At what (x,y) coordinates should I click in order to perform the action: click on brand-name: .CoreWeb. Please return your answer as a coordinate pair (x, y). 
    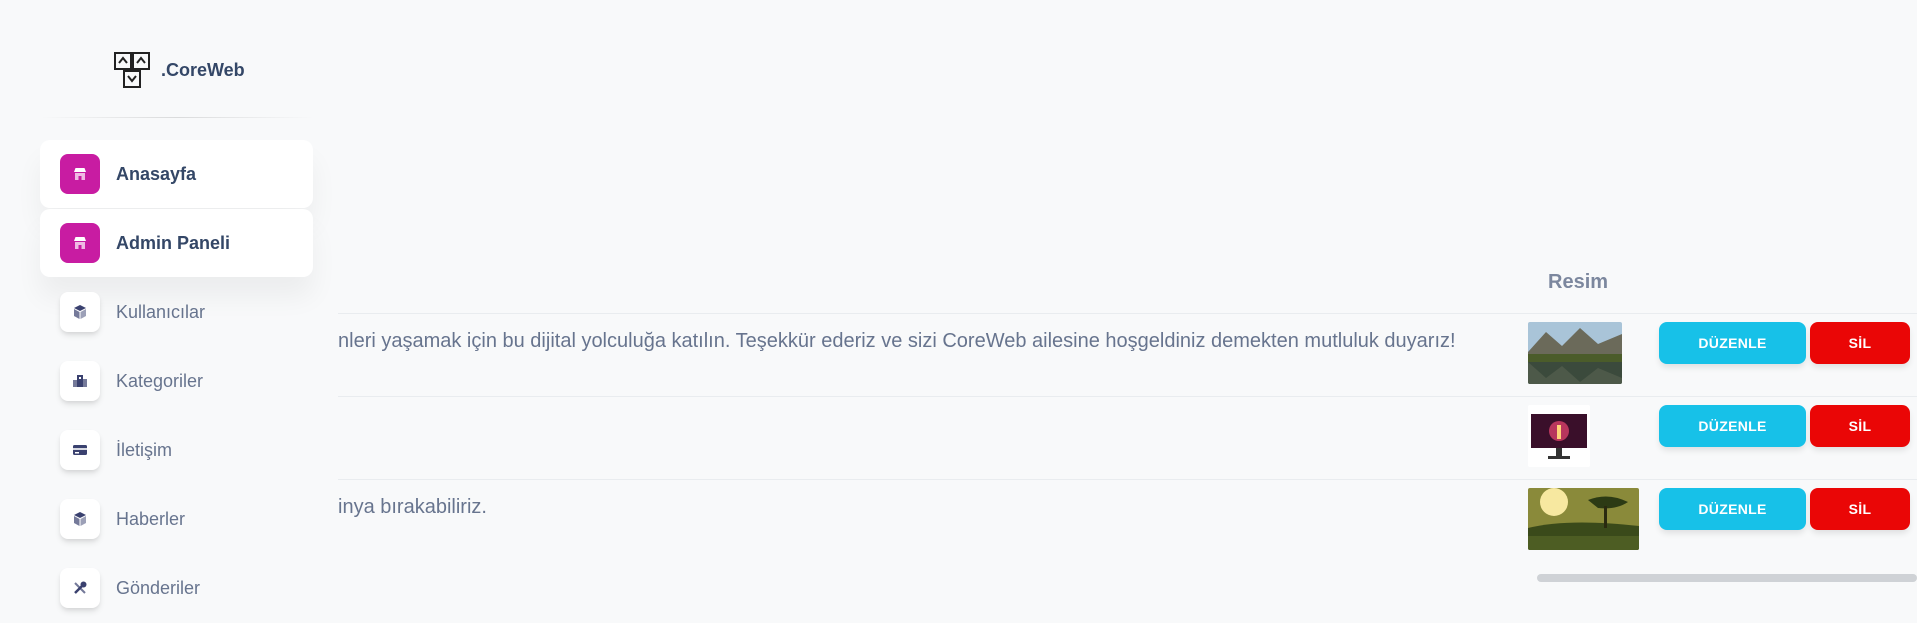
    Looking at the image, I should click on (203, 69).